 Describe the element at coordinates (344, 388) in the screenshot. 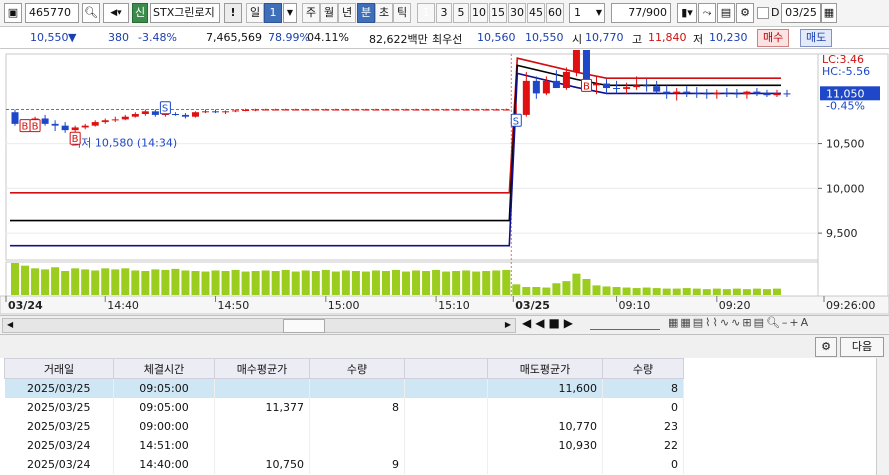

I see `table-row: 2025/03/25 09:05:00 11,600 8` at that location.